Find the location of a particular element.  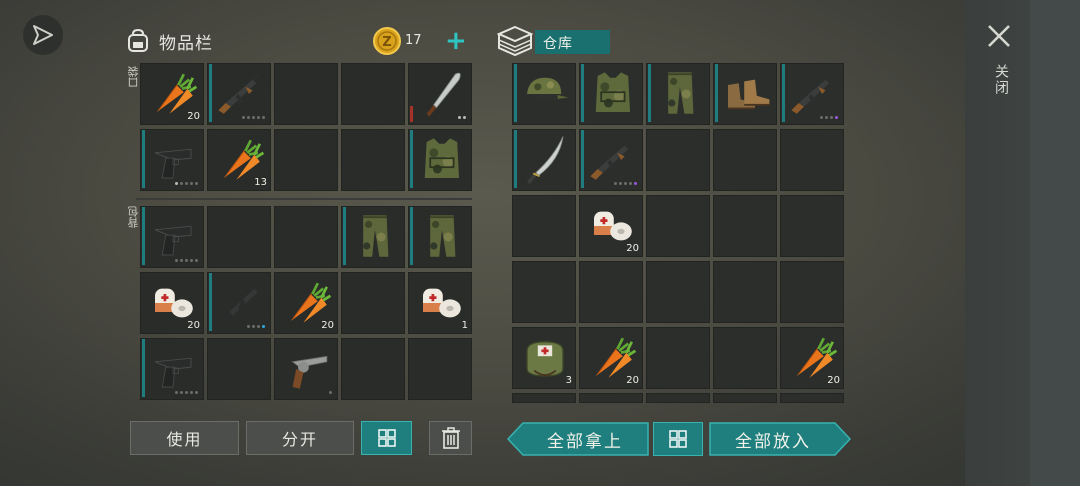

split-button: 分开 is located at coordinates (300, 438).